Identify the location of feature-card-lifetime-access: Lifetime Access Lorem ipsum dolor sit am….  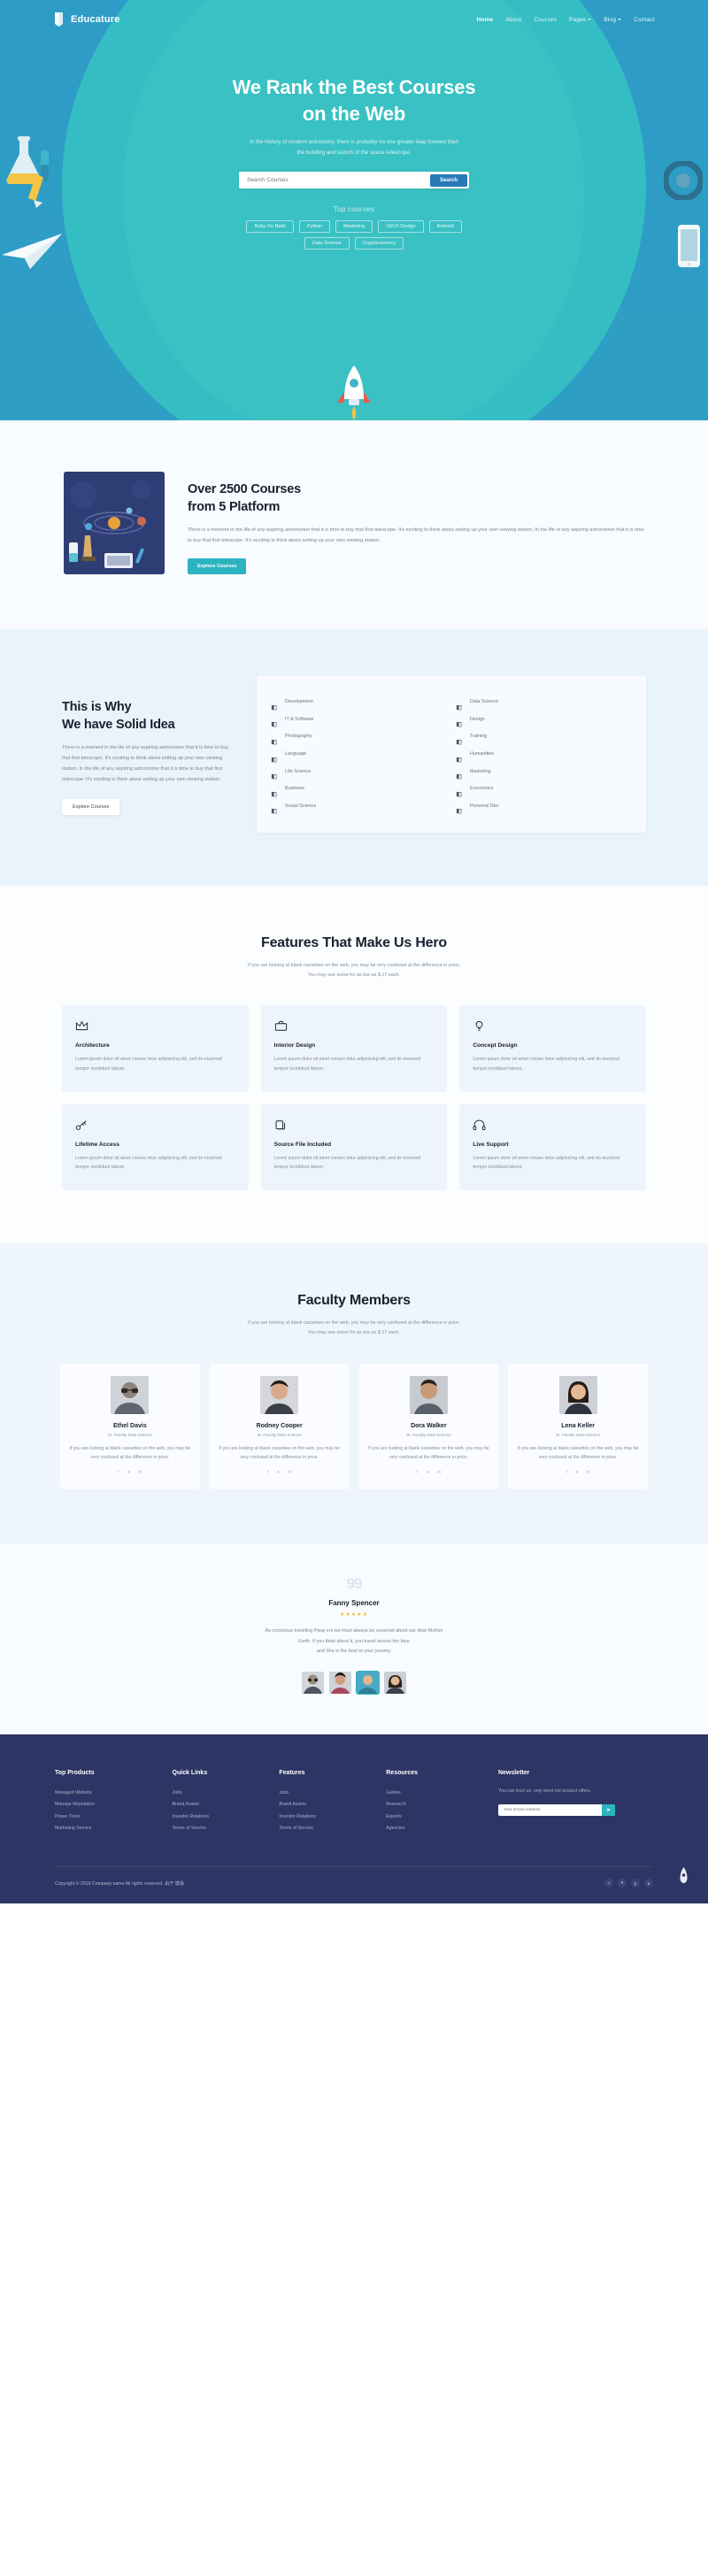
(155, 1147).